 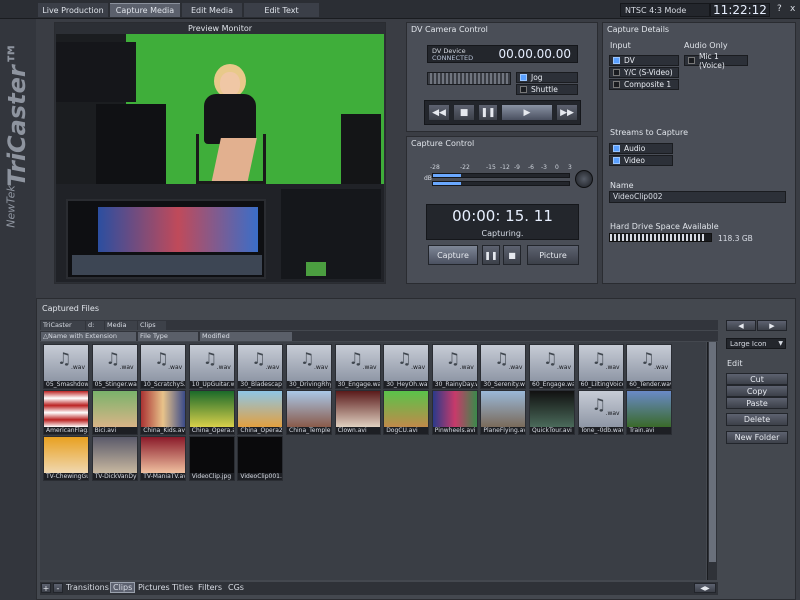 I want to click on clip-name-input: VideoClip002, so click(x=697, y=197).